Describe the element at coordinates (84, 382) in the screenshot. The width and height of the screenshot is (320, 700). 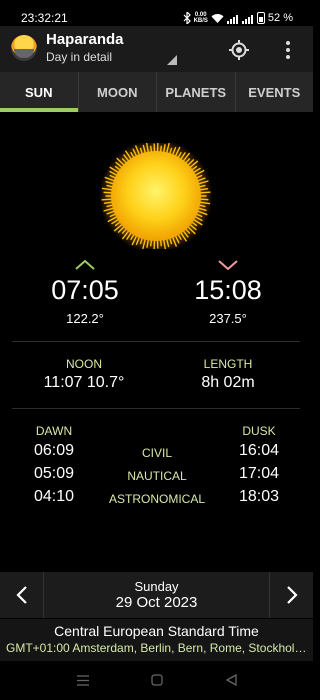
I see `noon-value: 11:07 10.7°` at that location.